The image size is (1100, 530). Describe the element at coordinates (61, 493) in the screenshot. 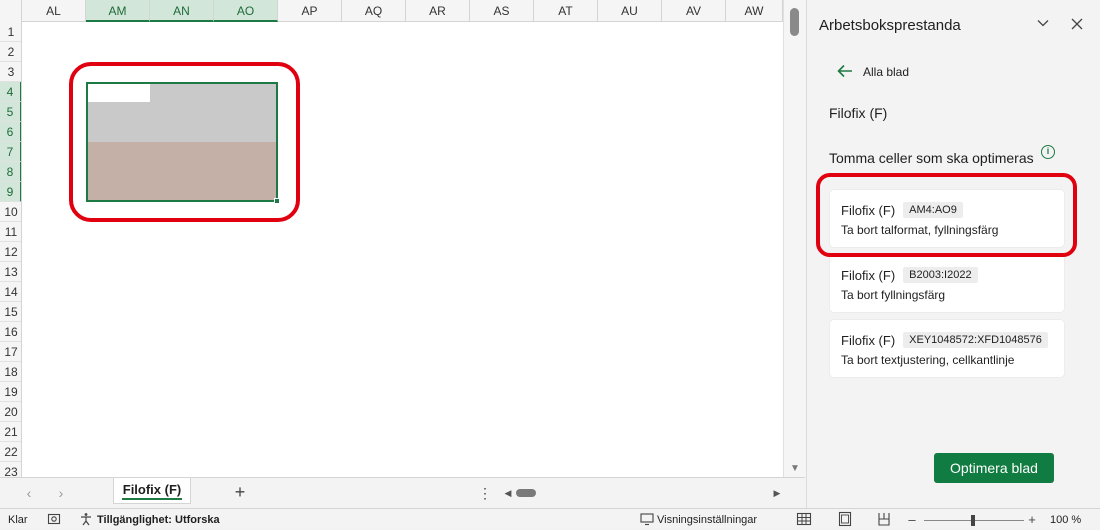

I see `next-sheet-arrow-icon: ›` at that location.